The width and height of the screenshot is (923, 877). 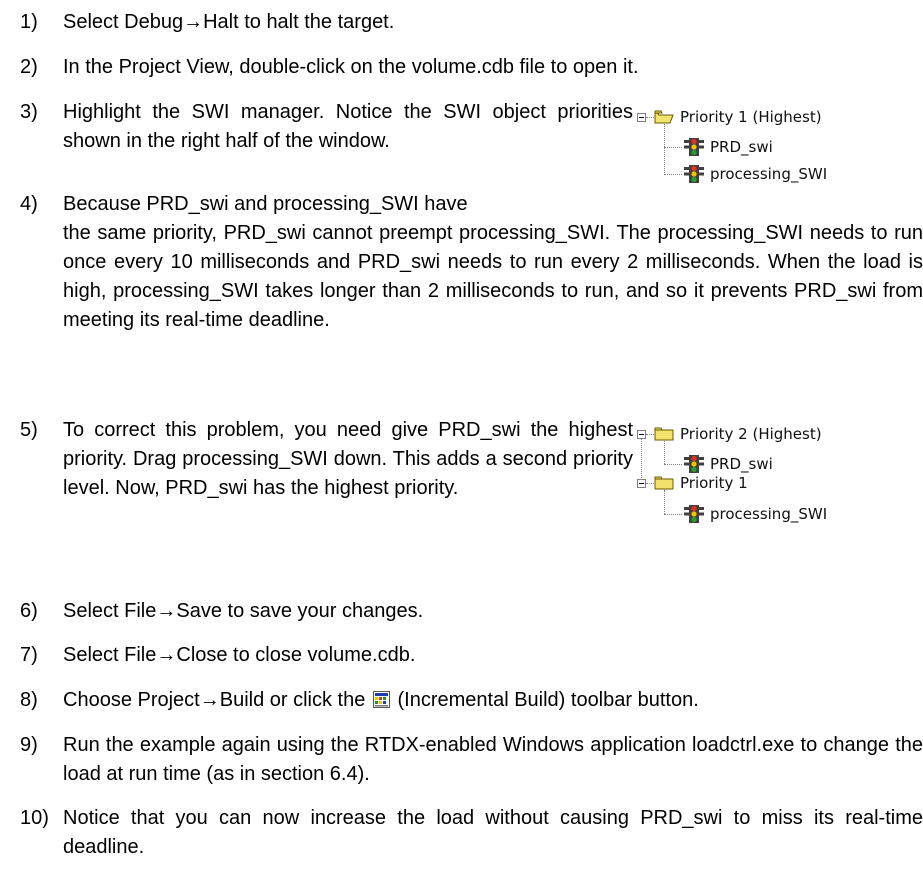 What do you see at coordinates (548, 700) in the screenshot?
I see `step-text-after: (Incremental Build) toolbar button.` at bounding box center [548, 700].